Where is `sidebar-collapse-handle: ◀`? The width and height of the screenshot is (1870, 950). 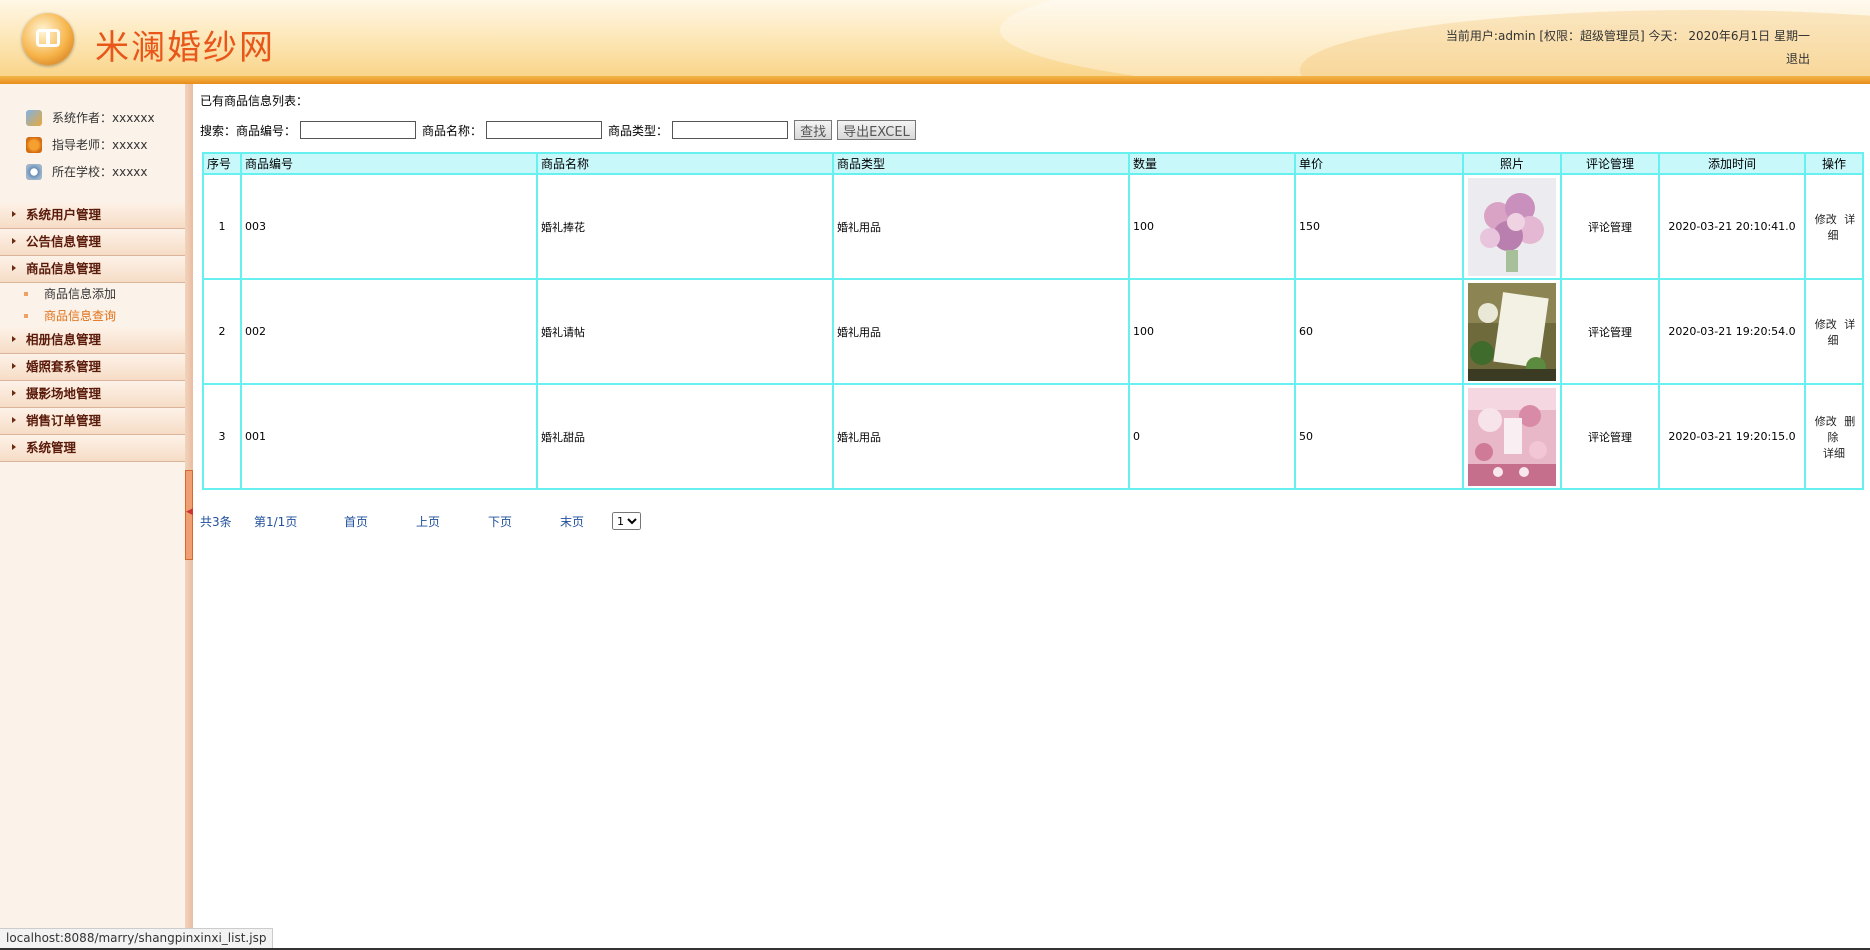 sidebar-collapse-handle: ◀ is located at coordinates (189, 515).